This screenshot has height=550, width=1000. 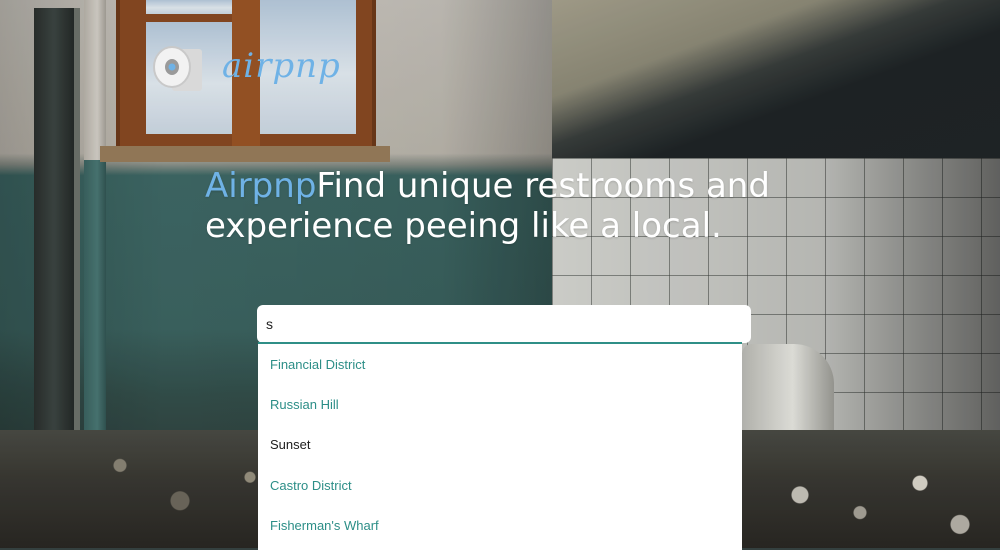 I want to click on suggestion-item: Castro District, so click(x=500, y=485).